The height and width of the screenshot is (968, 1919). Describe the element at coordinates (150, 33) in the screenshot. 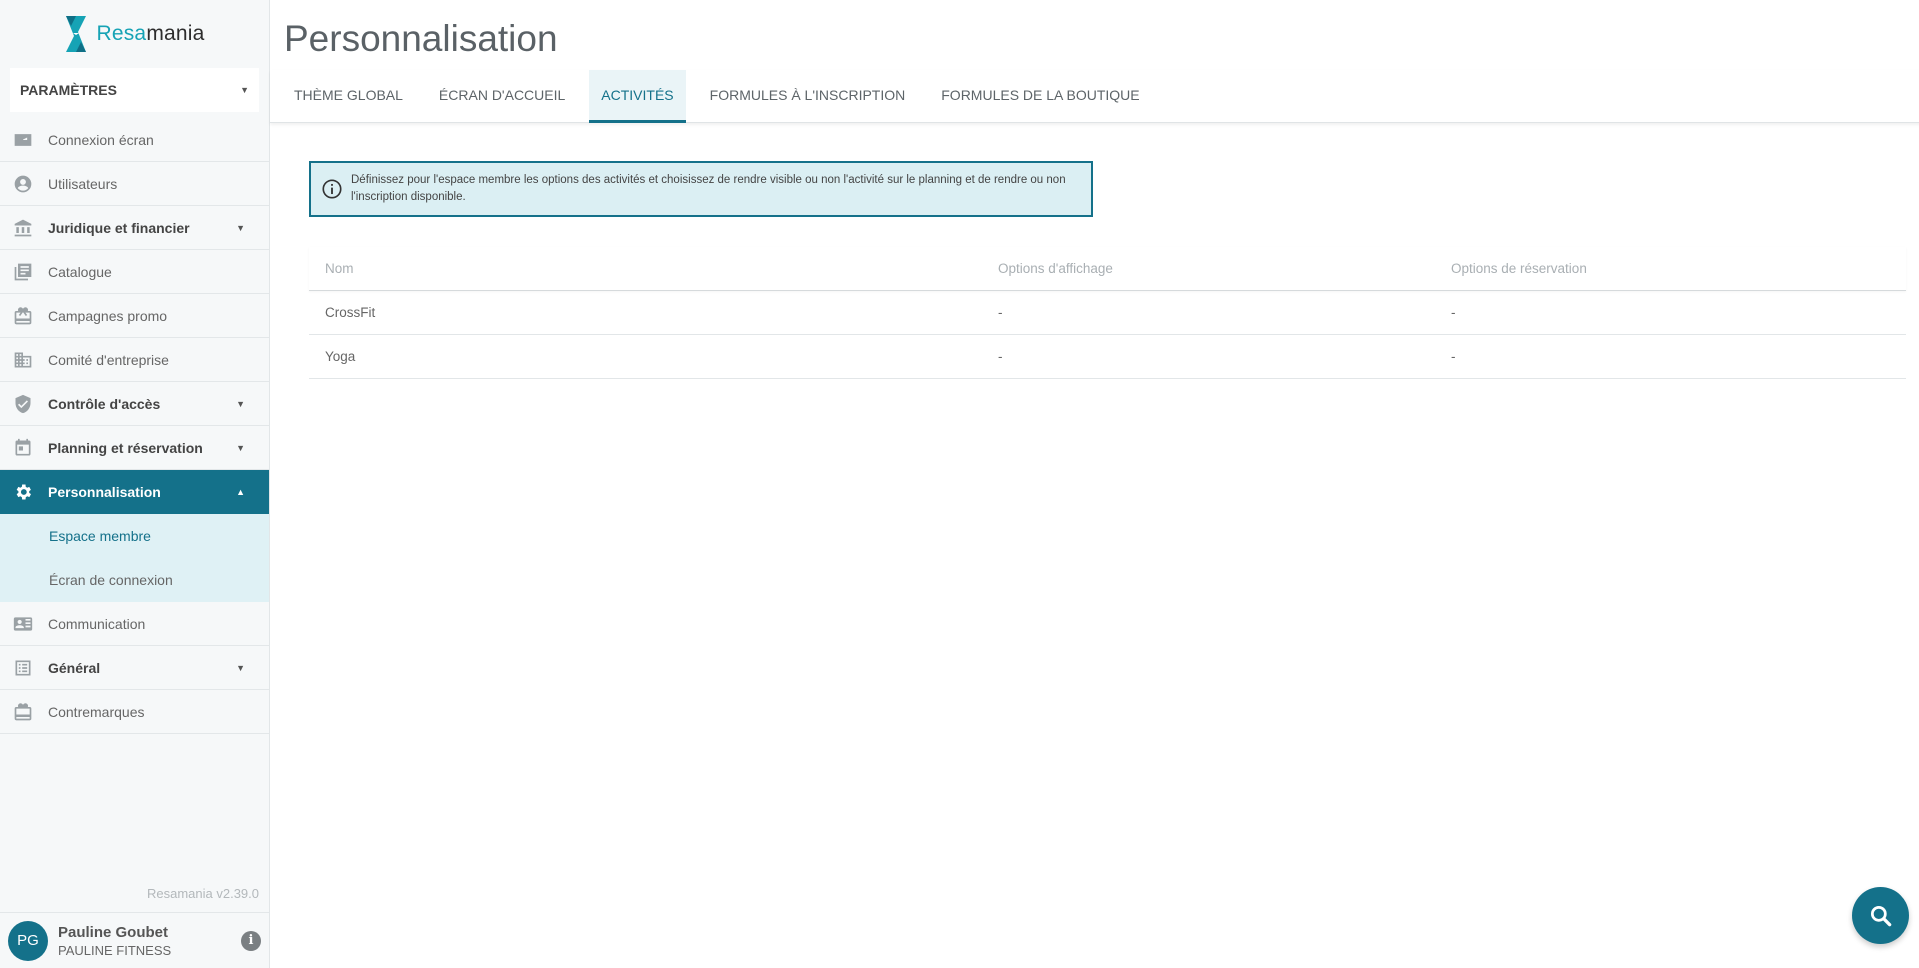

I see `brand-name: Resamania` at that location.